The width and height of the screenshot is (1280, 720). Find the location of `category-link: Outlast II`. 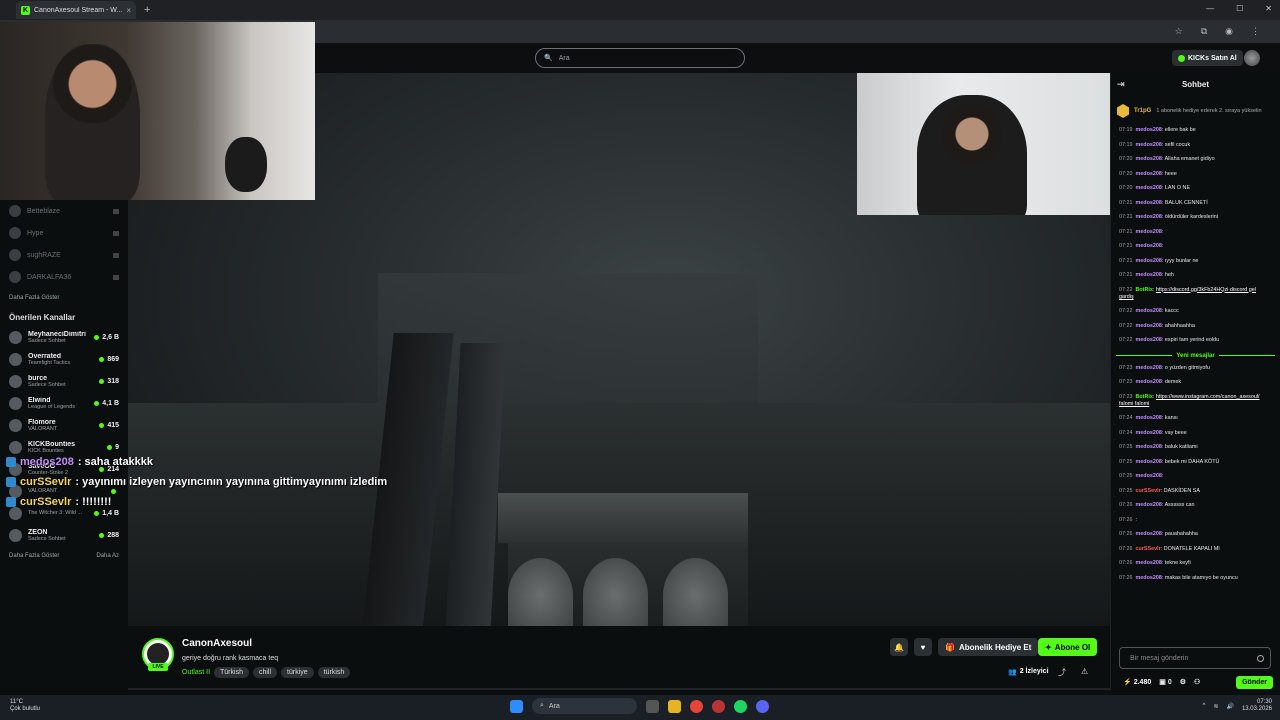

category-link: Outlast II is located at coordinates (196, 672).